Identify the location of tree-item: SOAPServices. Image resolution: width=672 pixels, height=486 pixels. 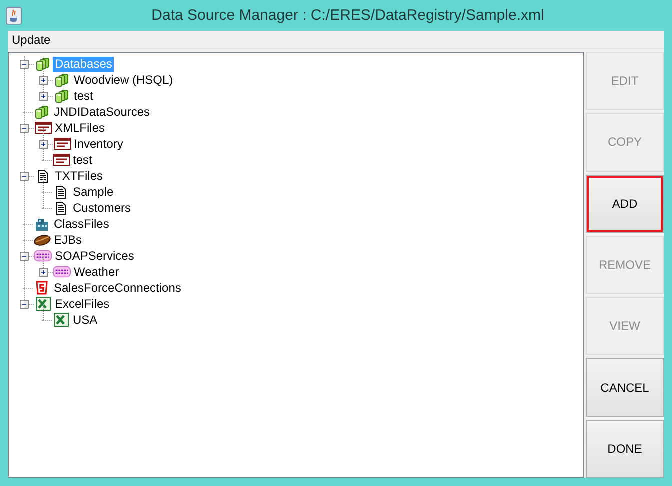
(94, 256).